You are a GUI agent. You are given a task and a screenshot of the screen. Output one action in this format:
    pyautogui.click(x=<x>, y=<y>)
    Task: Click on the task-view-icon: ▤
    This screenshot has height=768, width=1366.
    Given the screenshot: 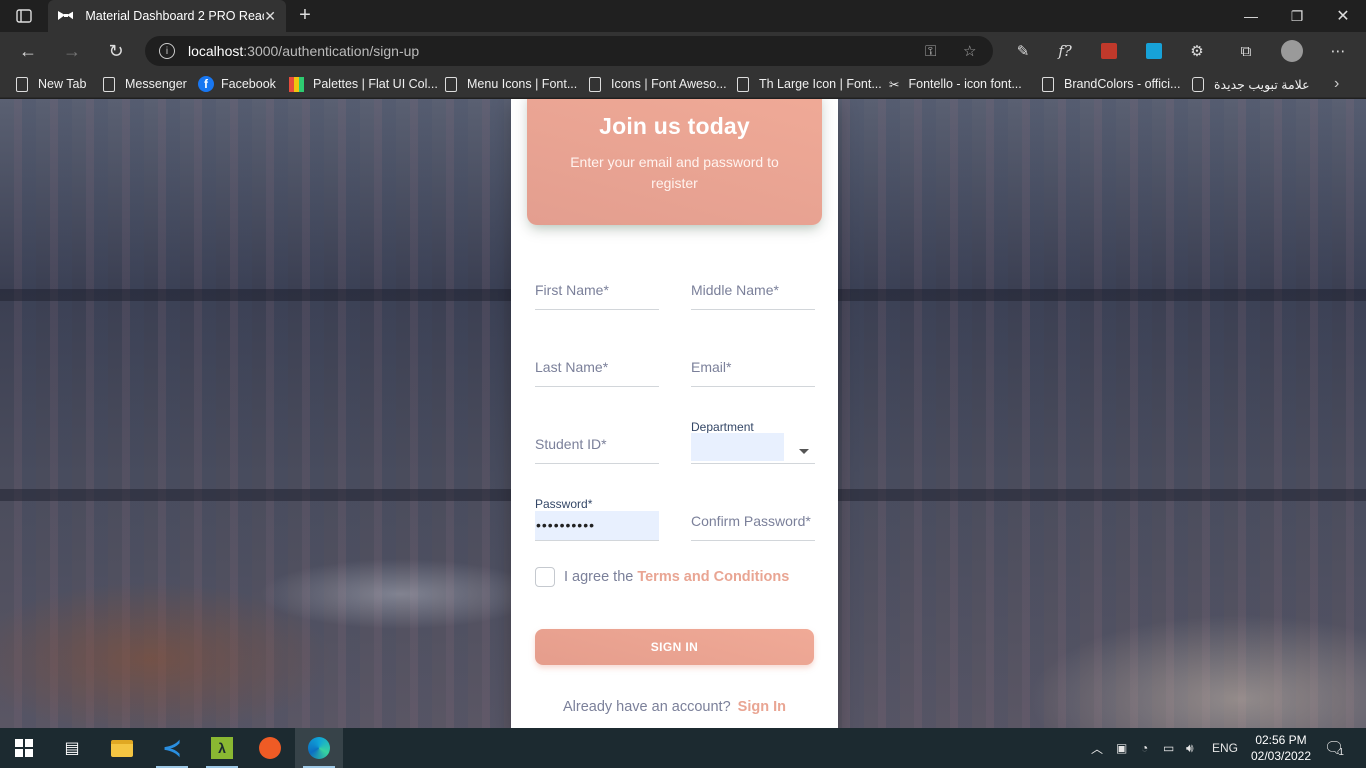 What is the action you would take?
    pyautogui.click(x=72, y=748)
    